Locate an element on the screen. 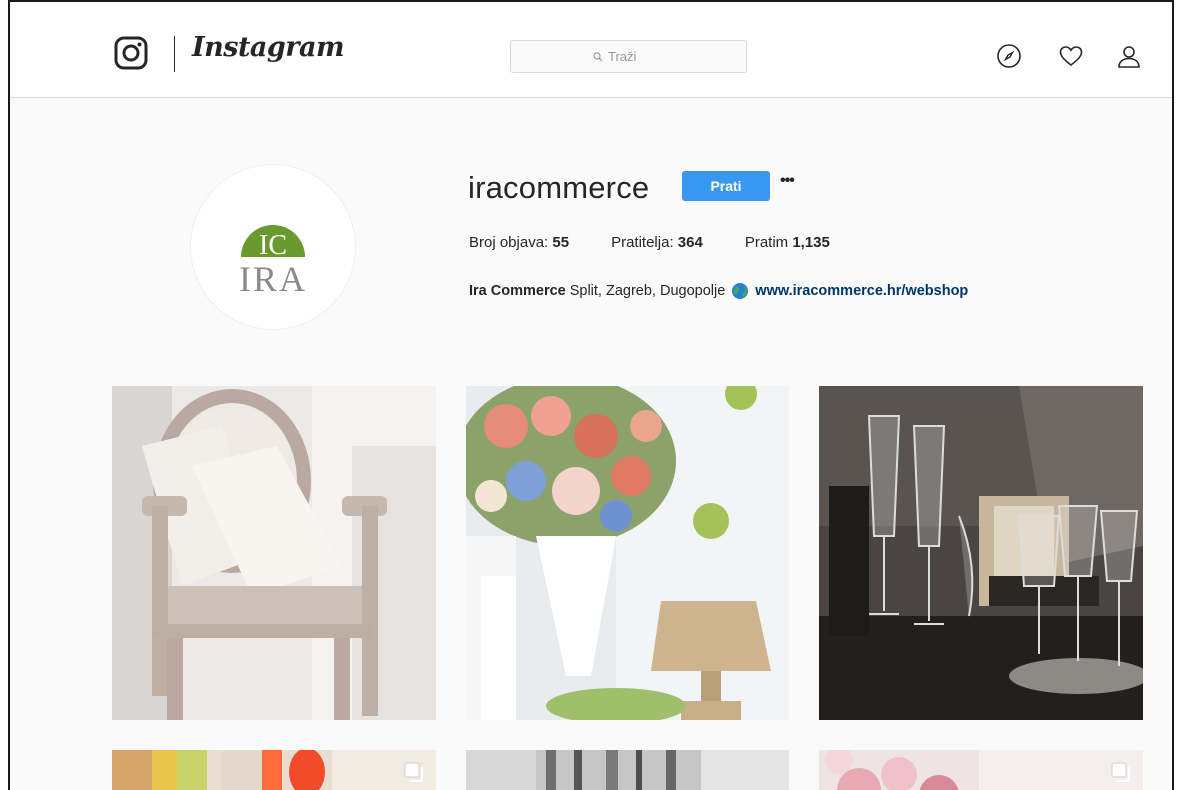 The height and width of the screenshot is (790, 1180). person-icon is located at coordinates (1129, 56).